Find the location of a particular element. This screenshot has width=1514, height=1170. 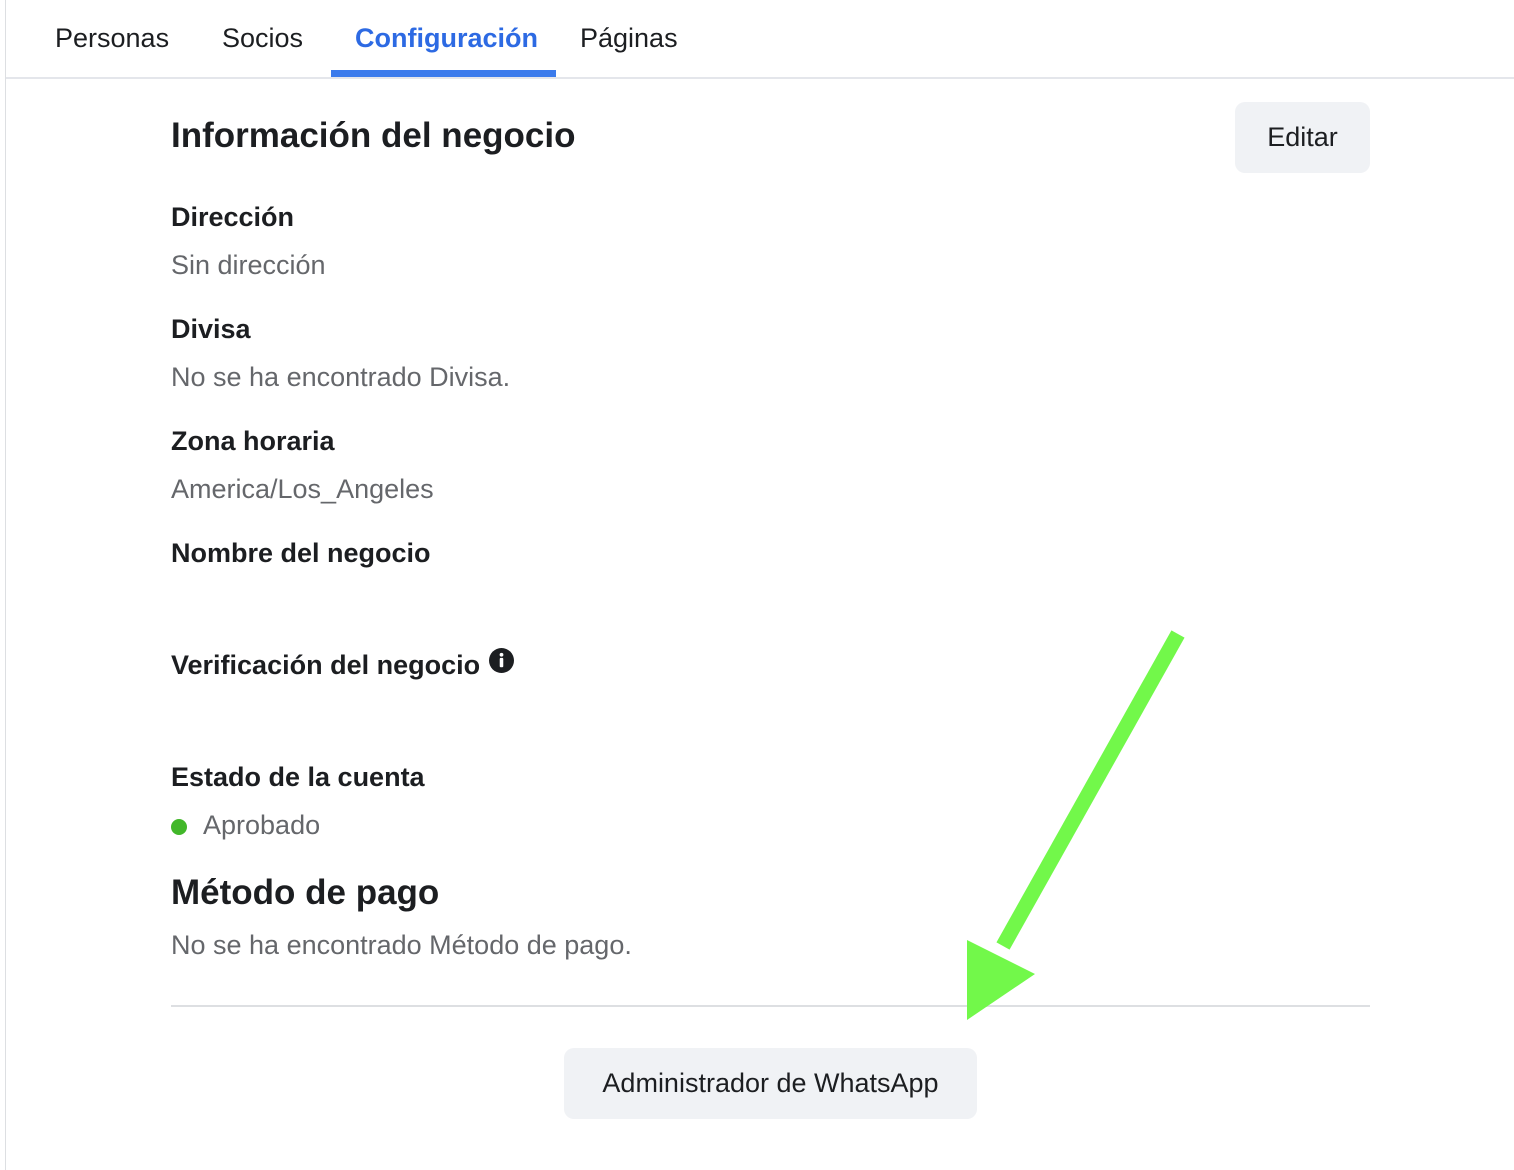

timezone-value: America/Los_Angeles is located at coordinates (302, 489).